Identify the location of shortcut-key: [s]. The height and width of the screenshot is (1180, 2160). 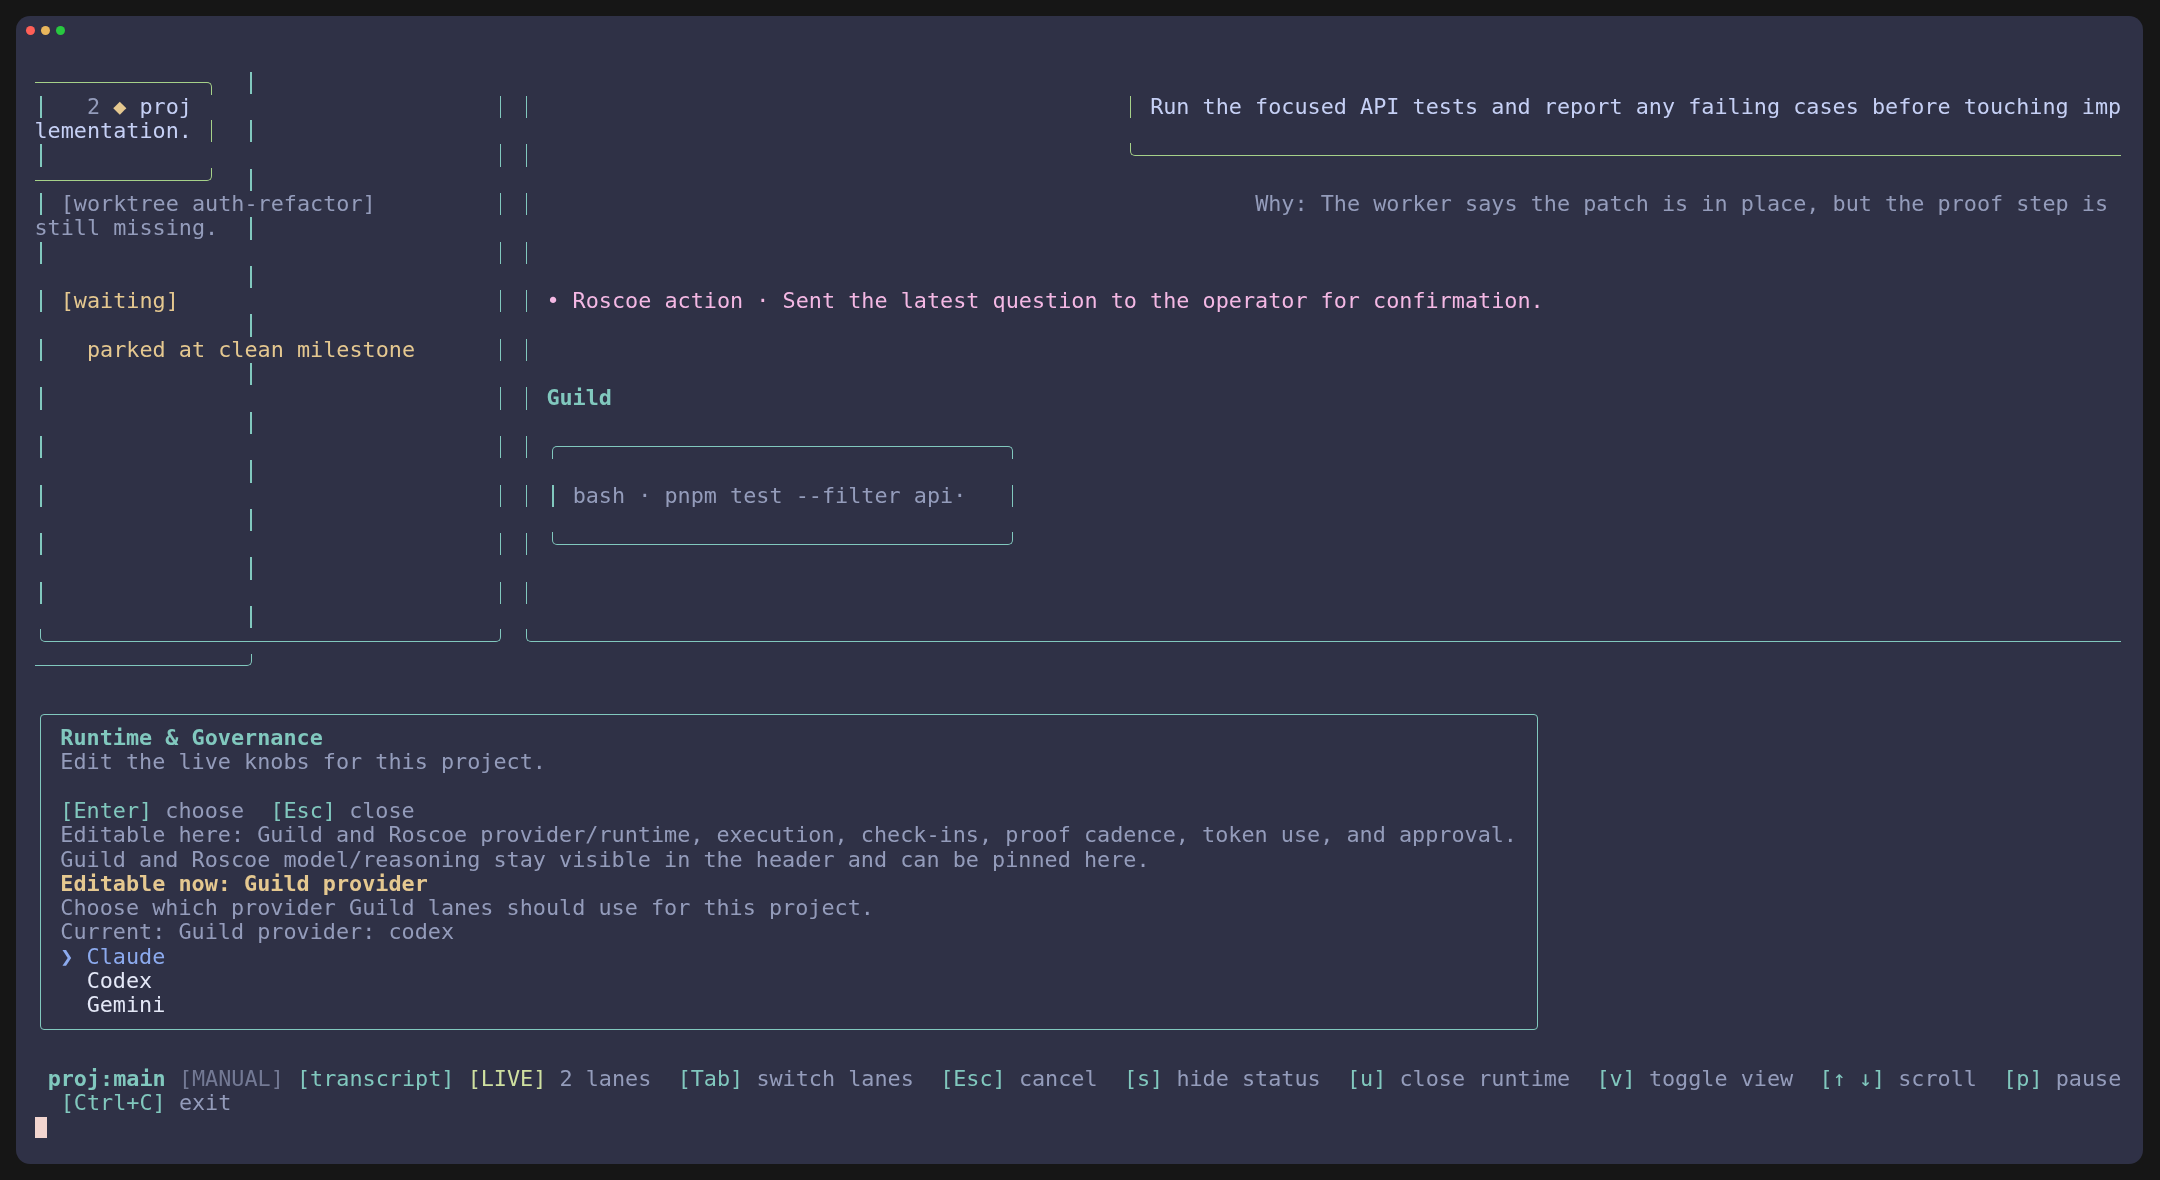
(1143, 1078).